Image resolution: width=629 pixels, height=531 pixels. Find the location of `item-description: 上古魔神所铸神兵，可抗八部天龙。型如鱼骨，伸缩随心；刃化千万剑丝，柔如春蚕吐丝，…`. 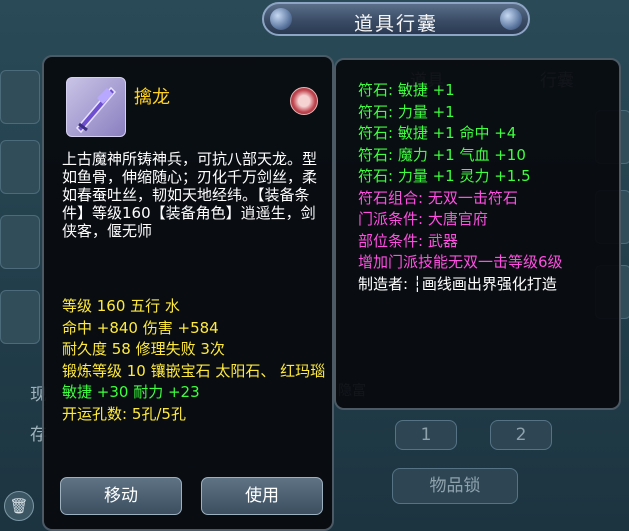

item-description: 上古魔神所铸神兵，可抗八部天龙。型如鱼骨，伸缩随心；刃化千万剑丝，柔如春蚕吐丝，… is located at coordinates (190, 195).